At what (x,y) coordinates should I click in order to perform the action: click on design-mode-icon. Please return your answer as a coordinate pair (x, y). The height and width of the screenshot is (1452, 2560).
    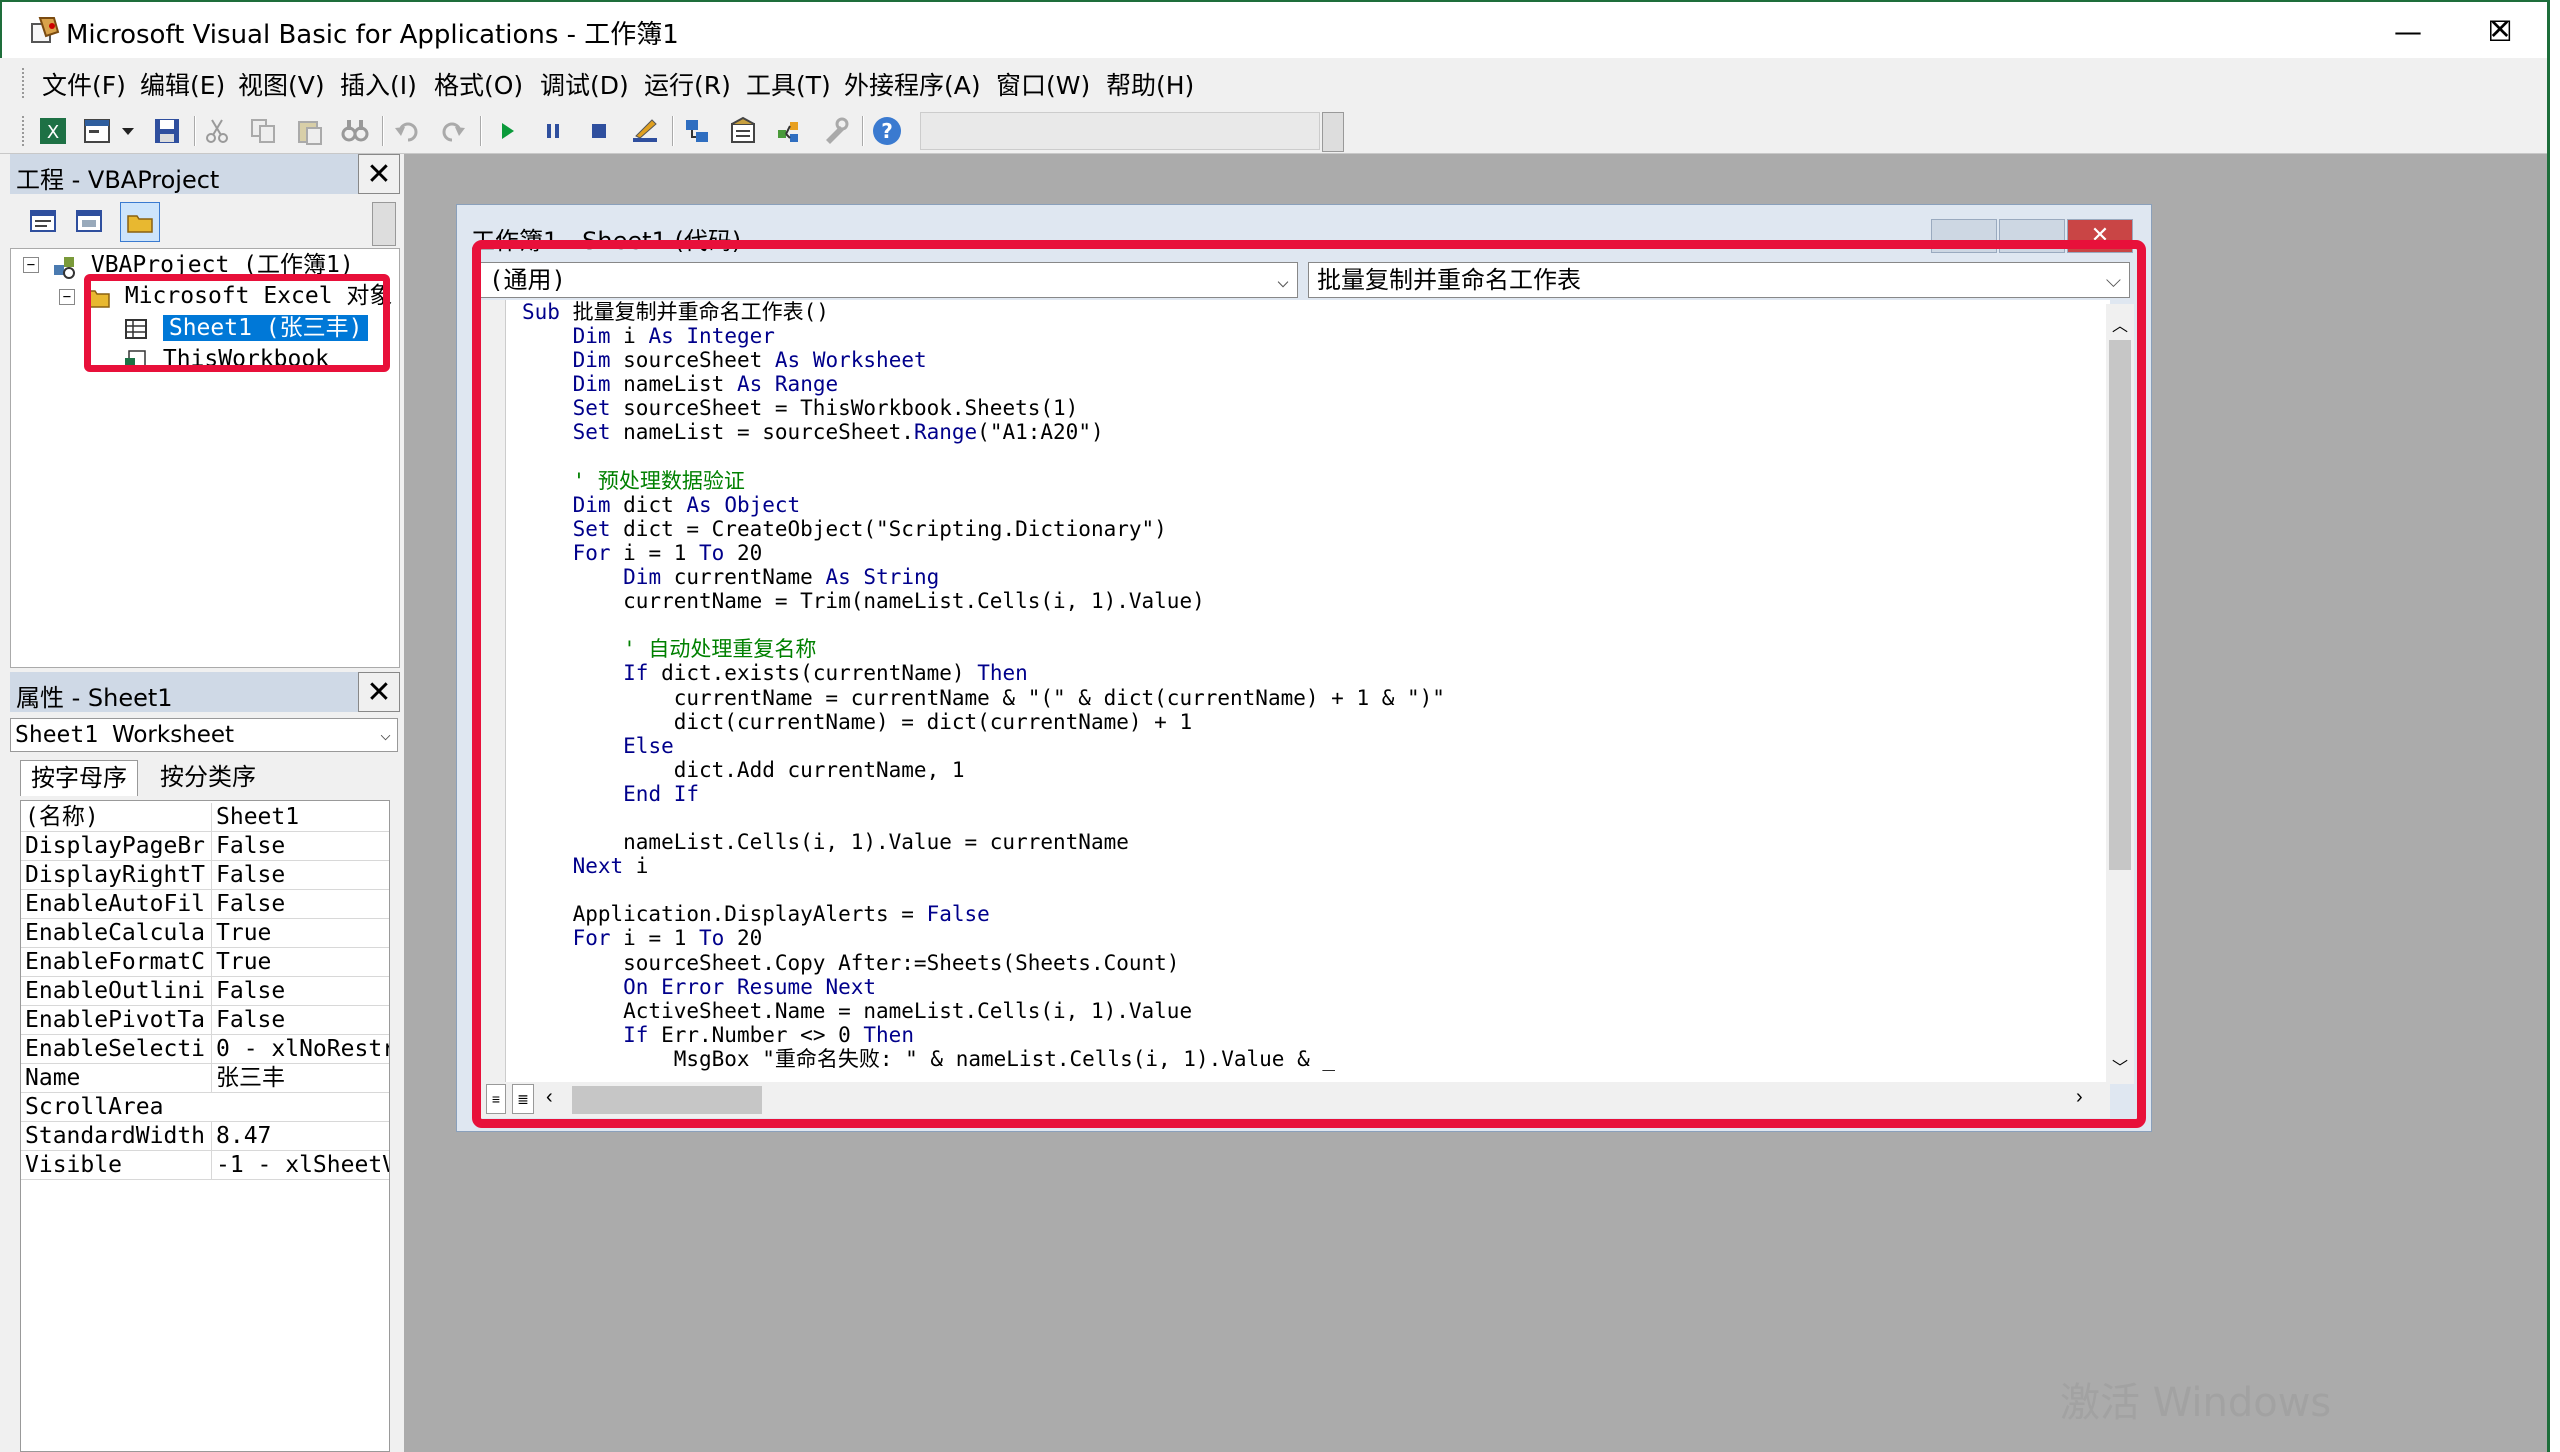
    Looking at the image, I should click on (645, 131).